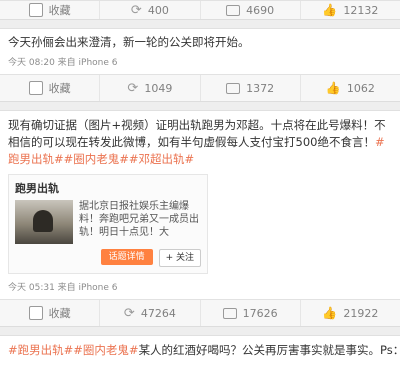 The width and height of the screenshot is (400, 365). I want to click on hashtag-link: #跑男出轨#, so click(40, 350).